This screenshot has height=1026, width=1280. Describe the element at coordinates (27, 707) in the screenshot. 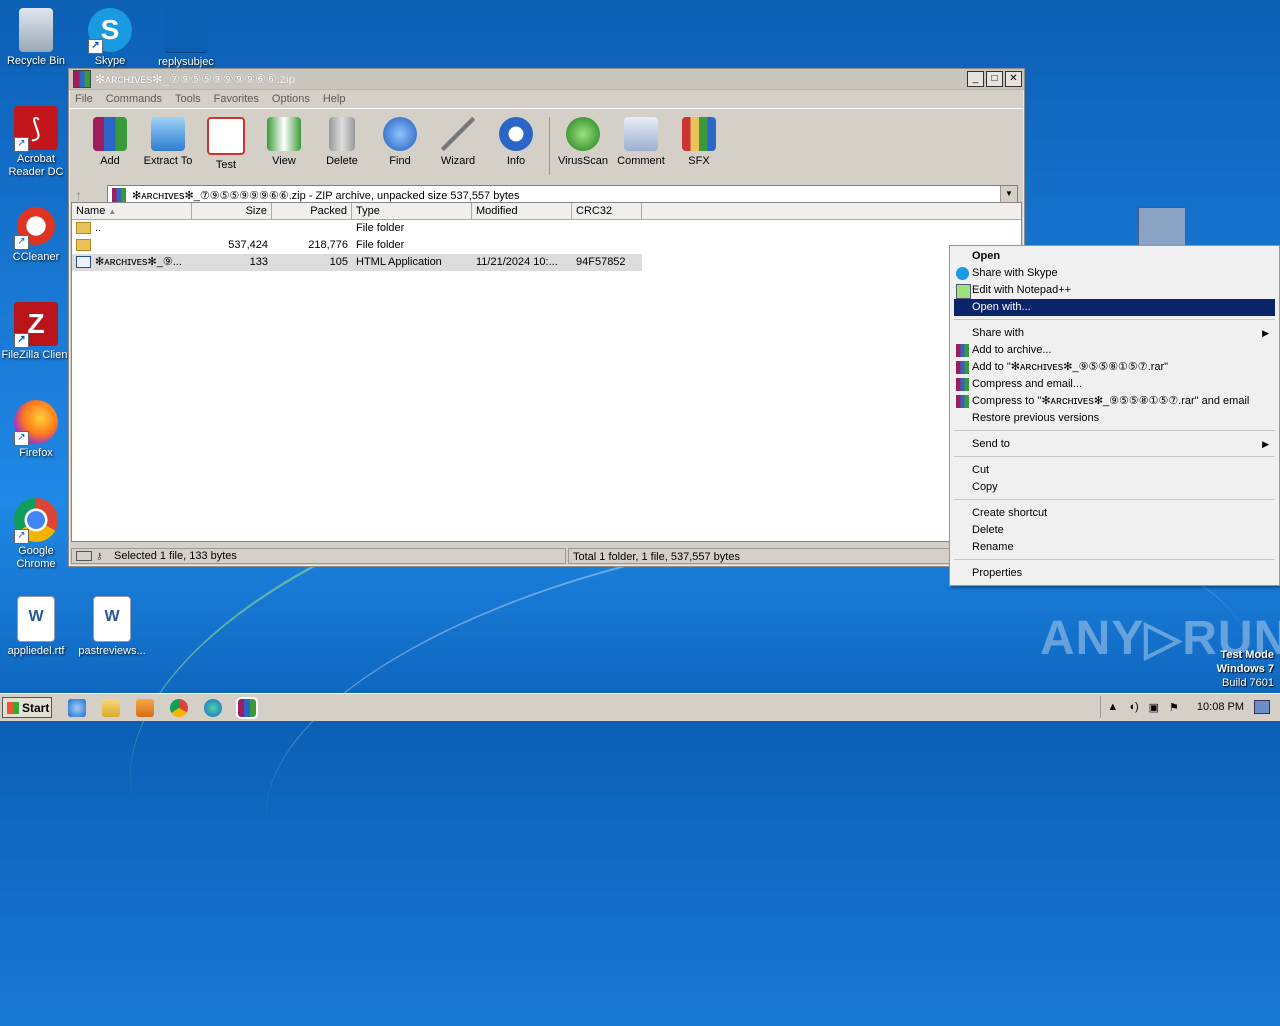

I see `start-button: Start` at that location.